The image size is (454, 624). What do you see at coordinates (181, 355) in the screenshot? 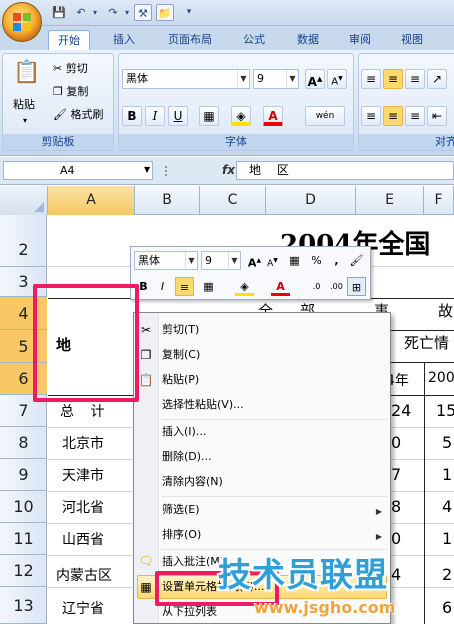
I see `menu-item-copy: 复制(C)` at bounding box center [181, 355].